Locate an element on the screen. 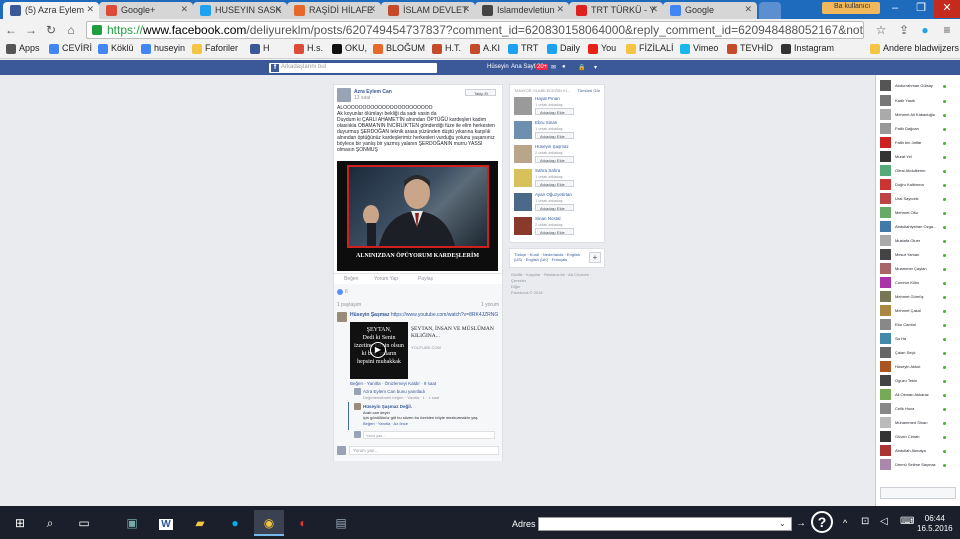 The height and width of the screenshot is (539, 960). like-count: 6 is located at coordinates (346, 292).